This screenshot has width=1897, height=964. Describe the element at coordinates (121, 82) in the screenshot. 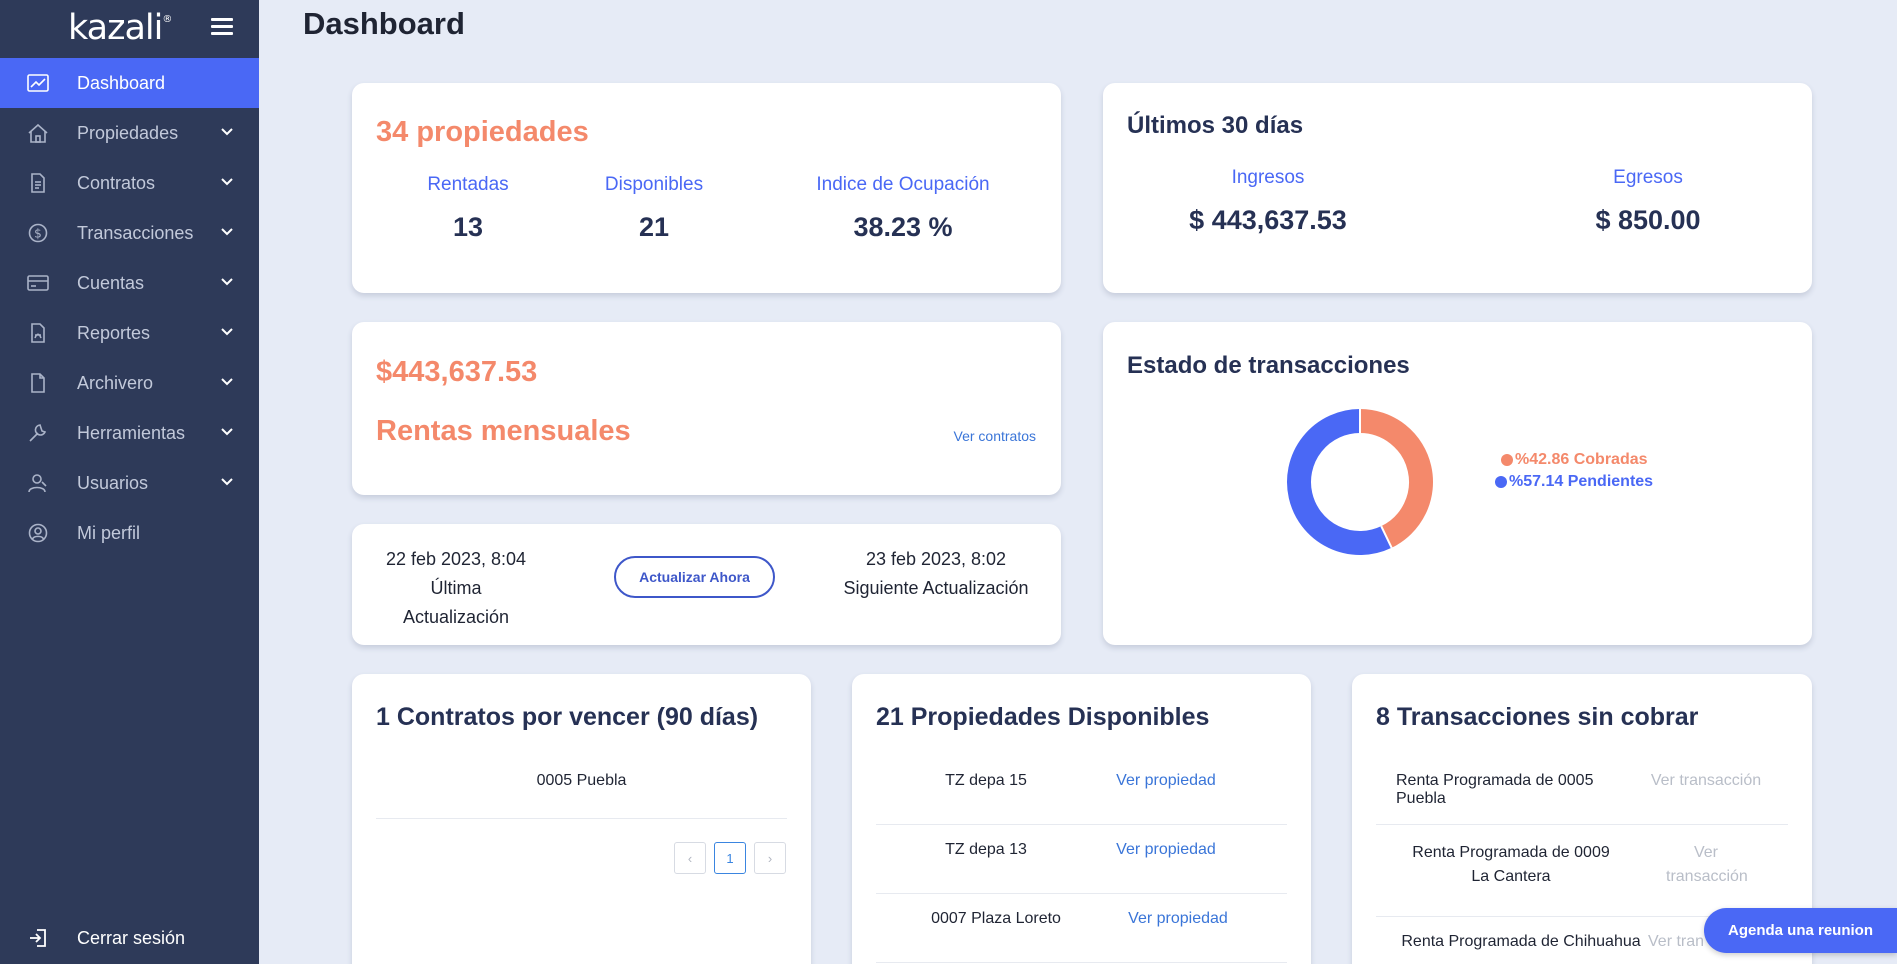

I see `sidebar-item-label: Dashboard` at that location.